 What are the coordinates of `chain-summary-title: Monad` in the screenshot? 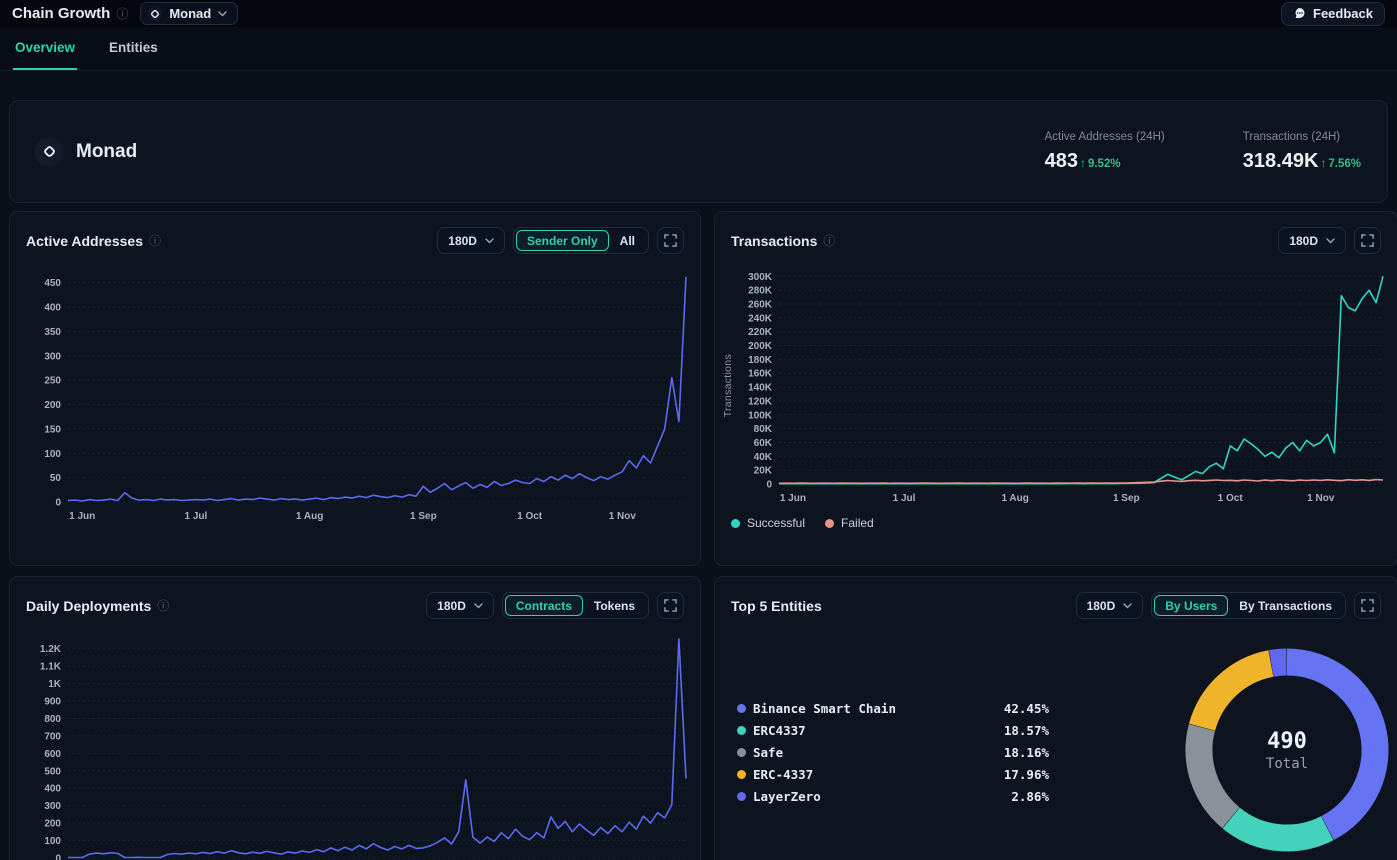 It's located at (86, 151).